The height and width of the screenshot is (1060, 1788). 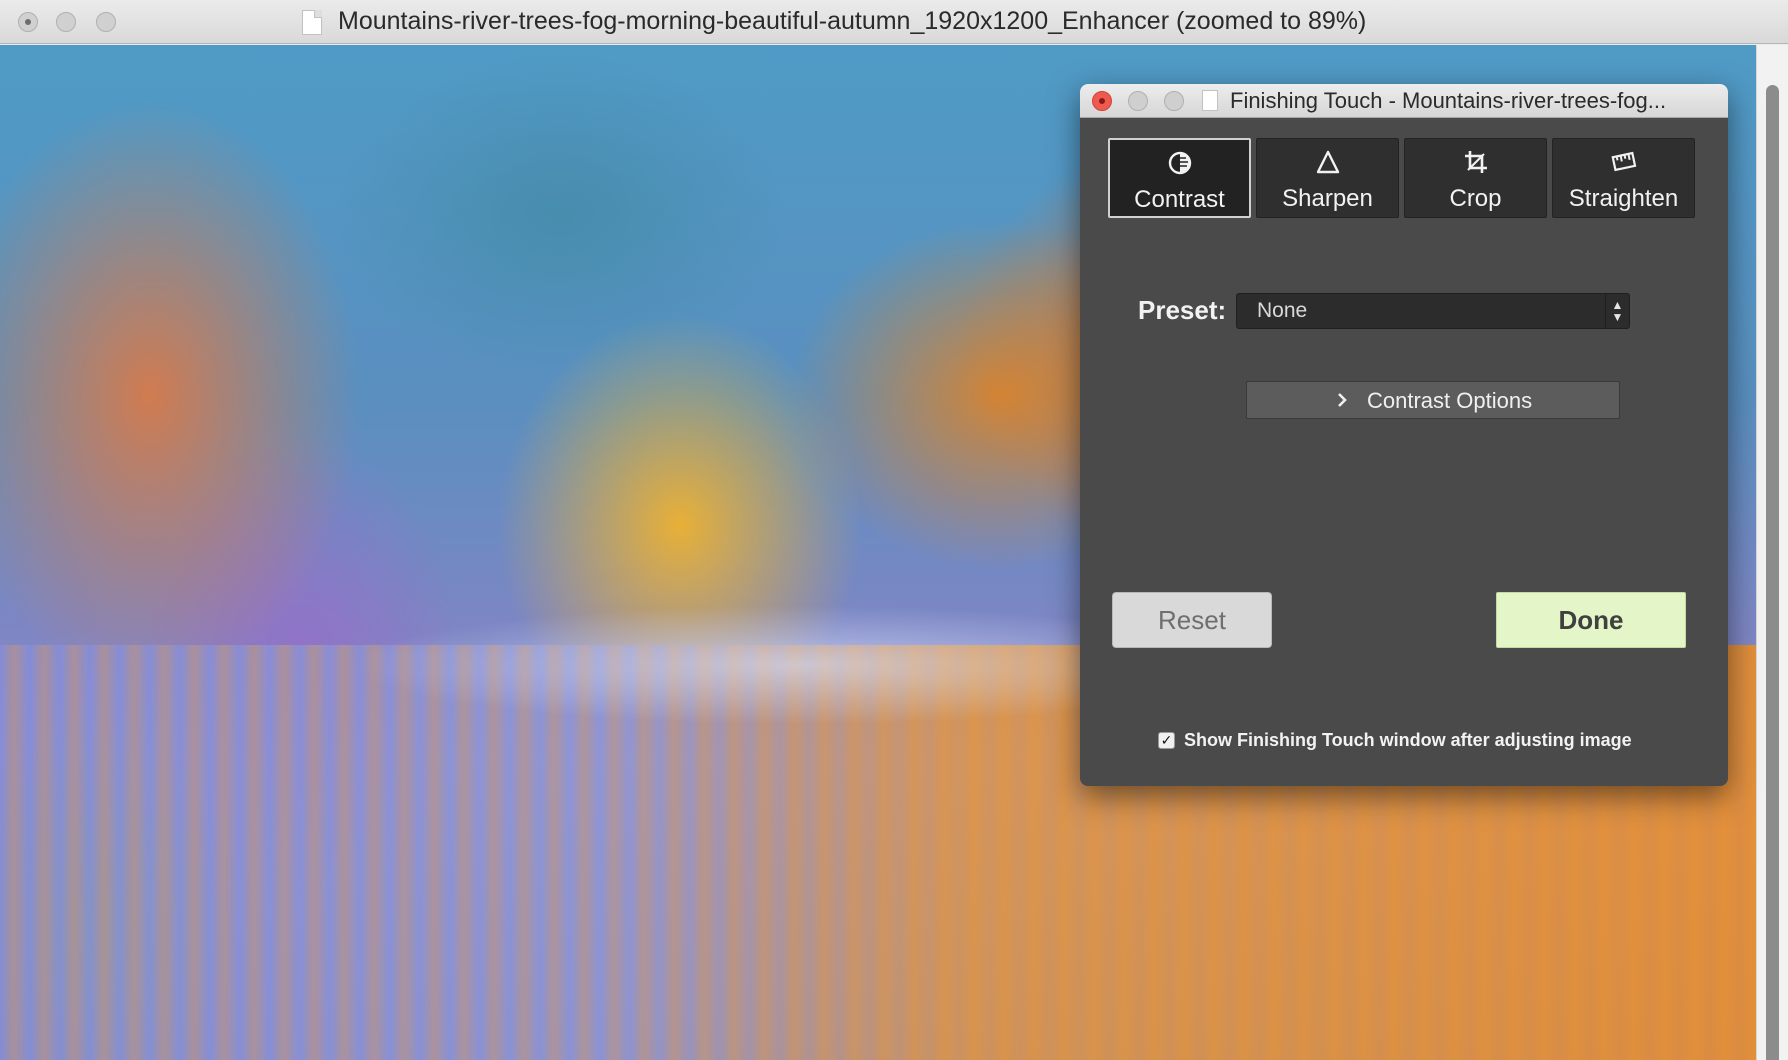 I want to click on contrast-options-disclosure: Contrast Options, so click(x=1433, y=400).